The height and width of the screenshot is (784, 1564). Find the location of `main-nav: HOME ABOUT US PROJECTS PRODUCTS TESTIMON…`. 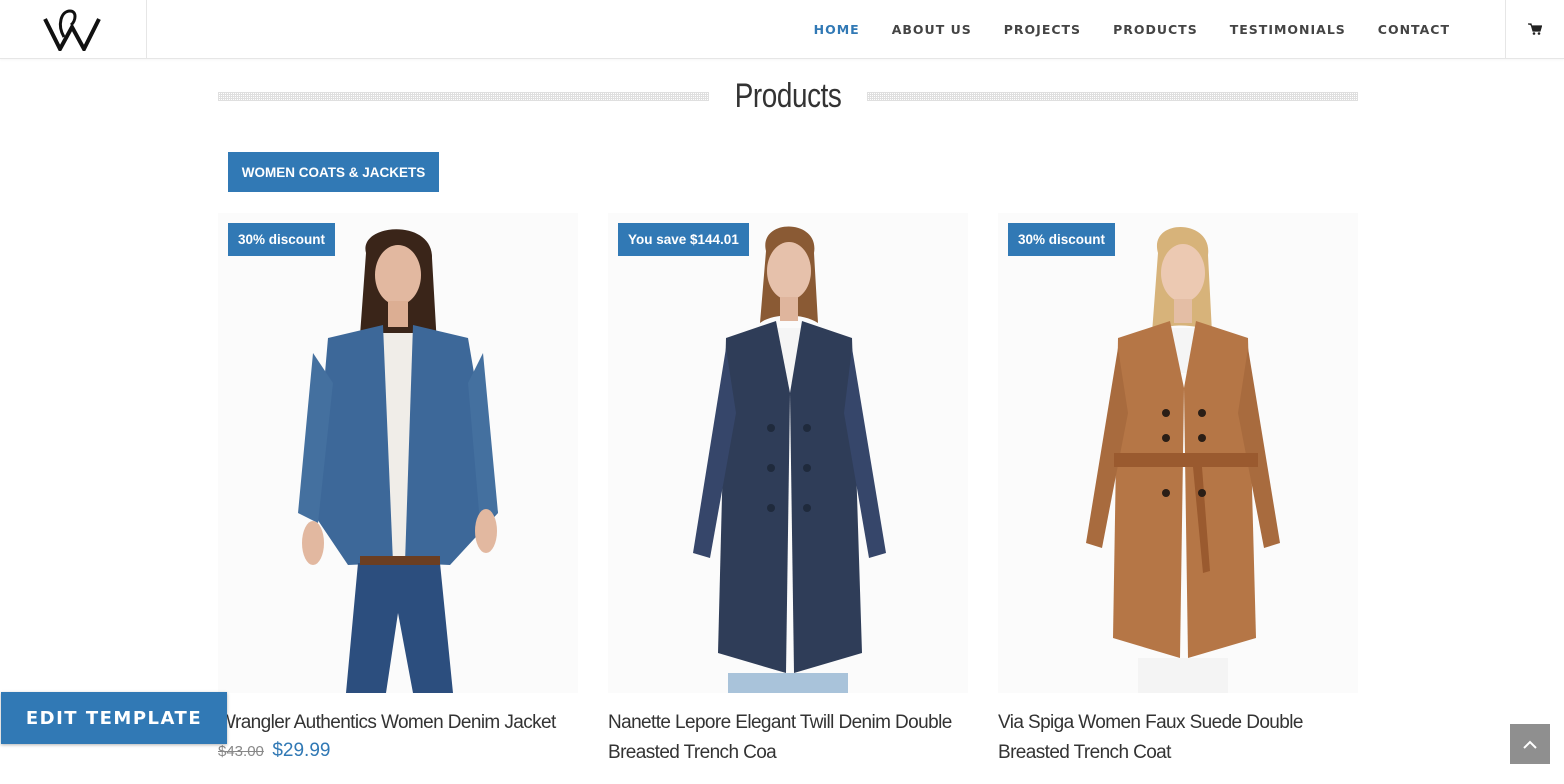

main-nav: HOME ABOUT US PROJECTS PRODUCTS TESTIMON… is located at coordinates (1116, 29).